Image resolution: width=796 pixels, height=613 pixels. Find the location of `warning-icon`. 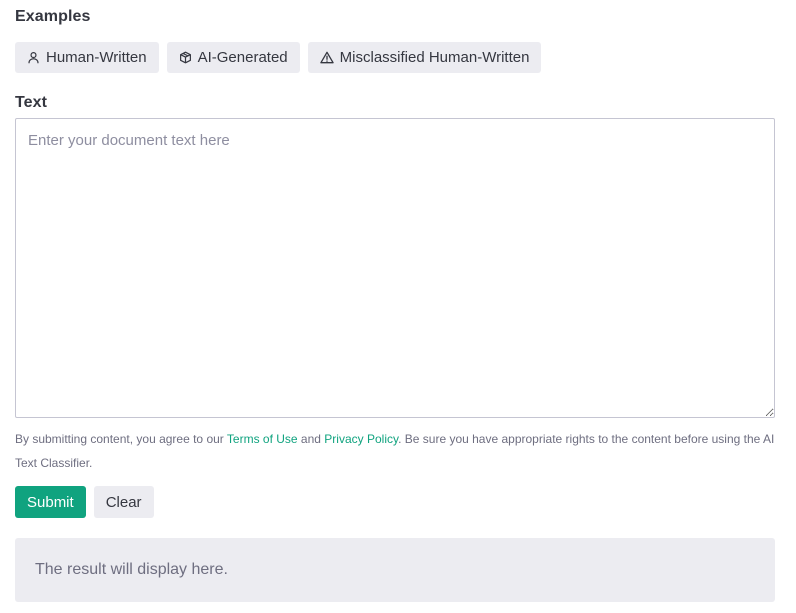

warning-icon is located at coordinates (326, 57).